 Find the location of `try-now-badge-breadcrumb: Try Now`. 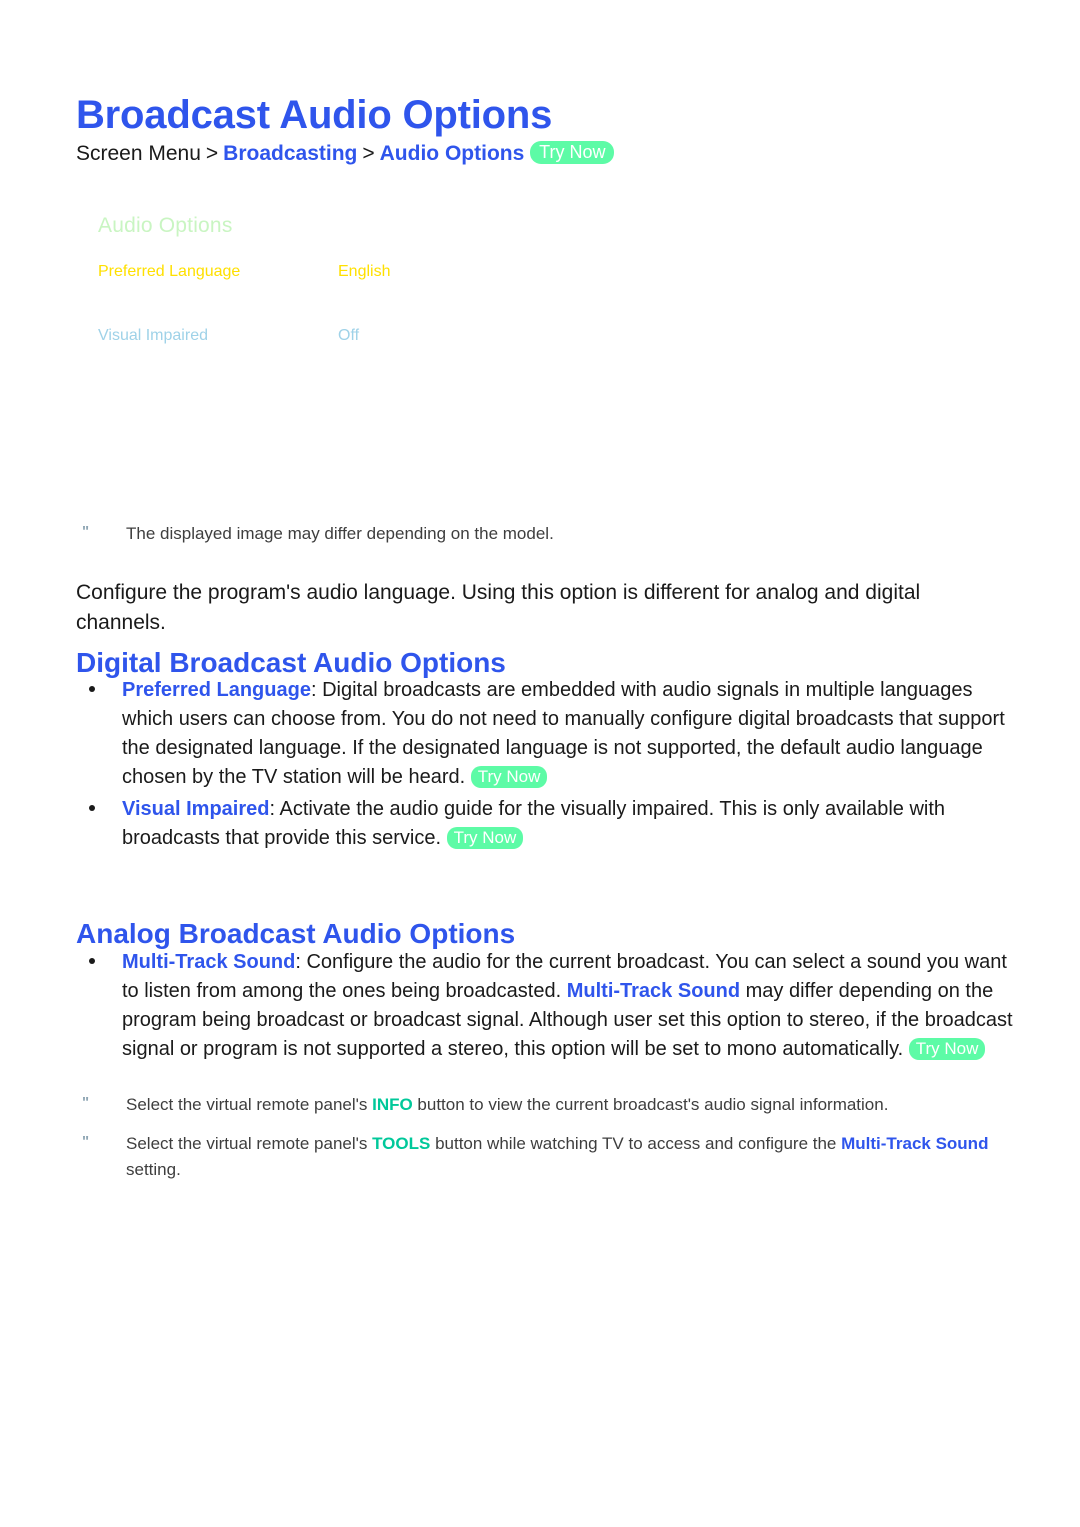

try-now-badge-breadcrumb: Try Now is located at coordinates (572, 152).